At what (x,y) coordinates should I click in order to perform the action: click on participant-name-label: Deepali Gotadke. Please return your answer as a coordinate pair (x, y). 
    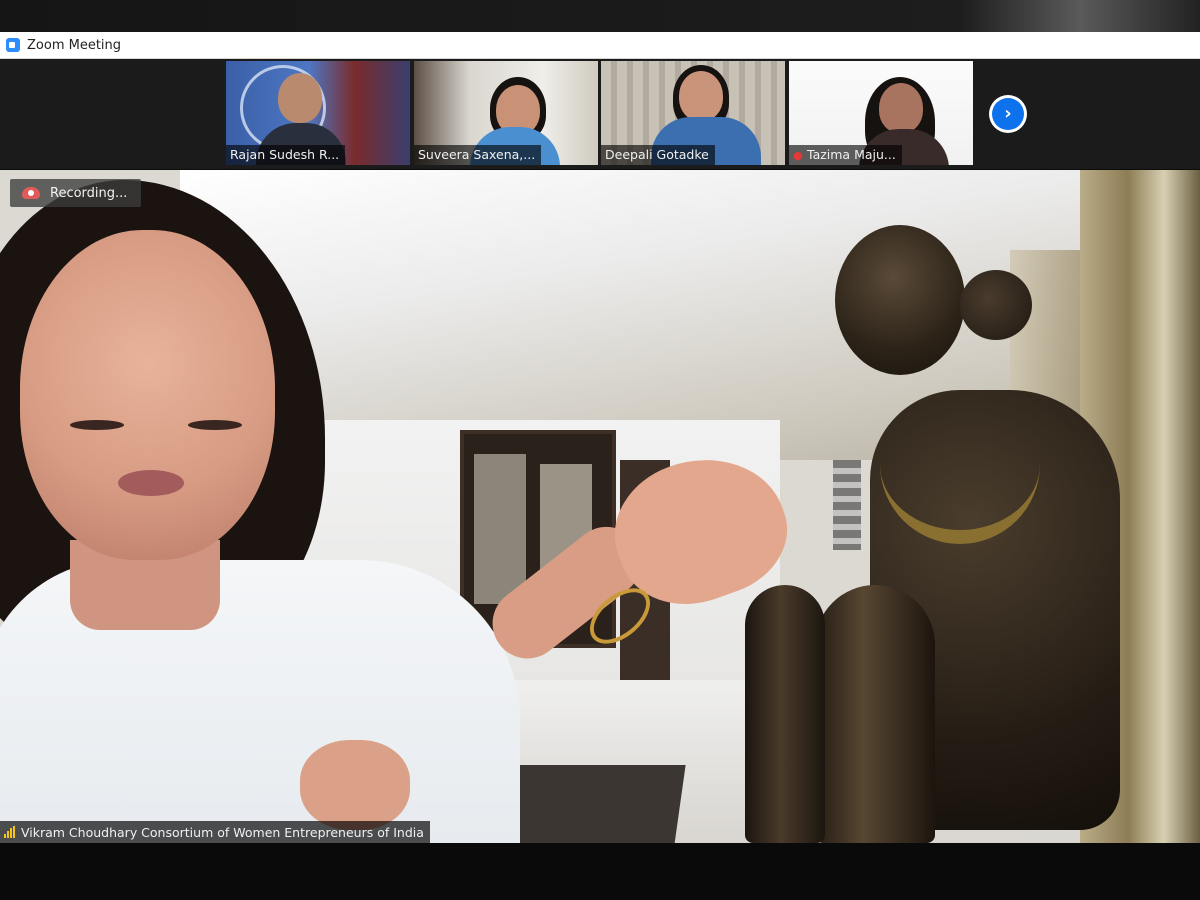
    Looking at the image, I should click on (658, 155).